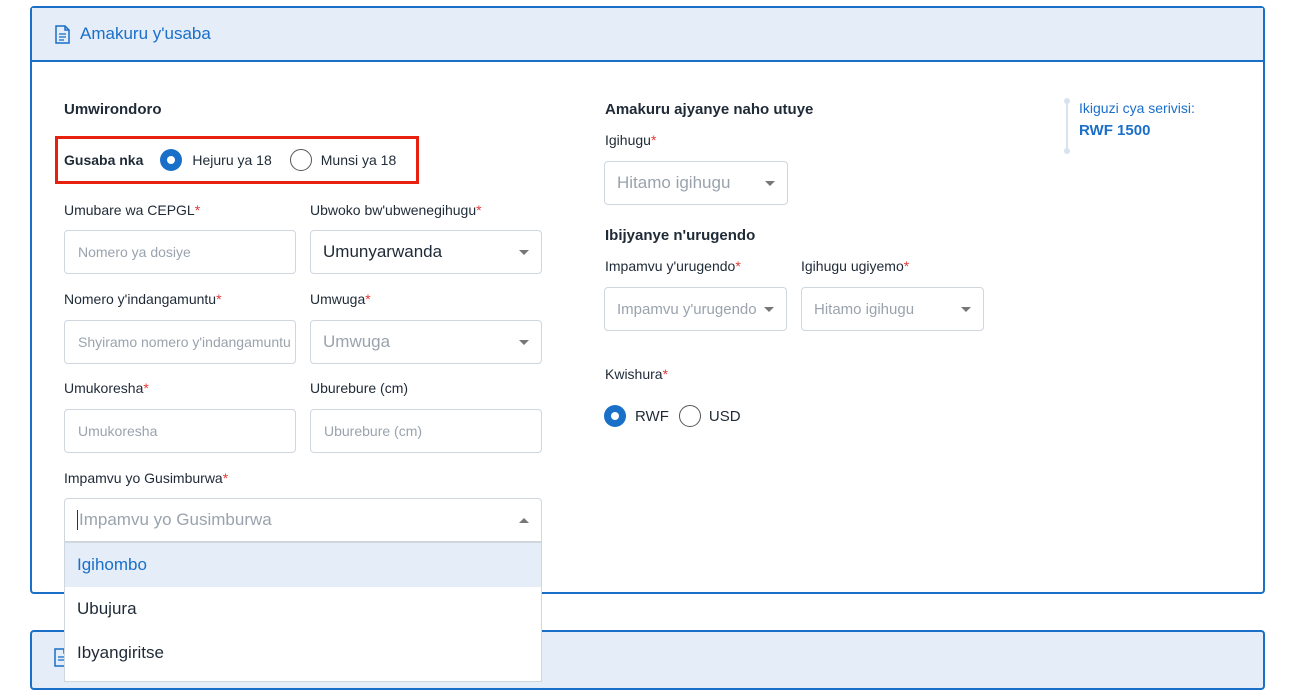  I want to click on card-title: Amakuru y'usaba, so click(145, 33).